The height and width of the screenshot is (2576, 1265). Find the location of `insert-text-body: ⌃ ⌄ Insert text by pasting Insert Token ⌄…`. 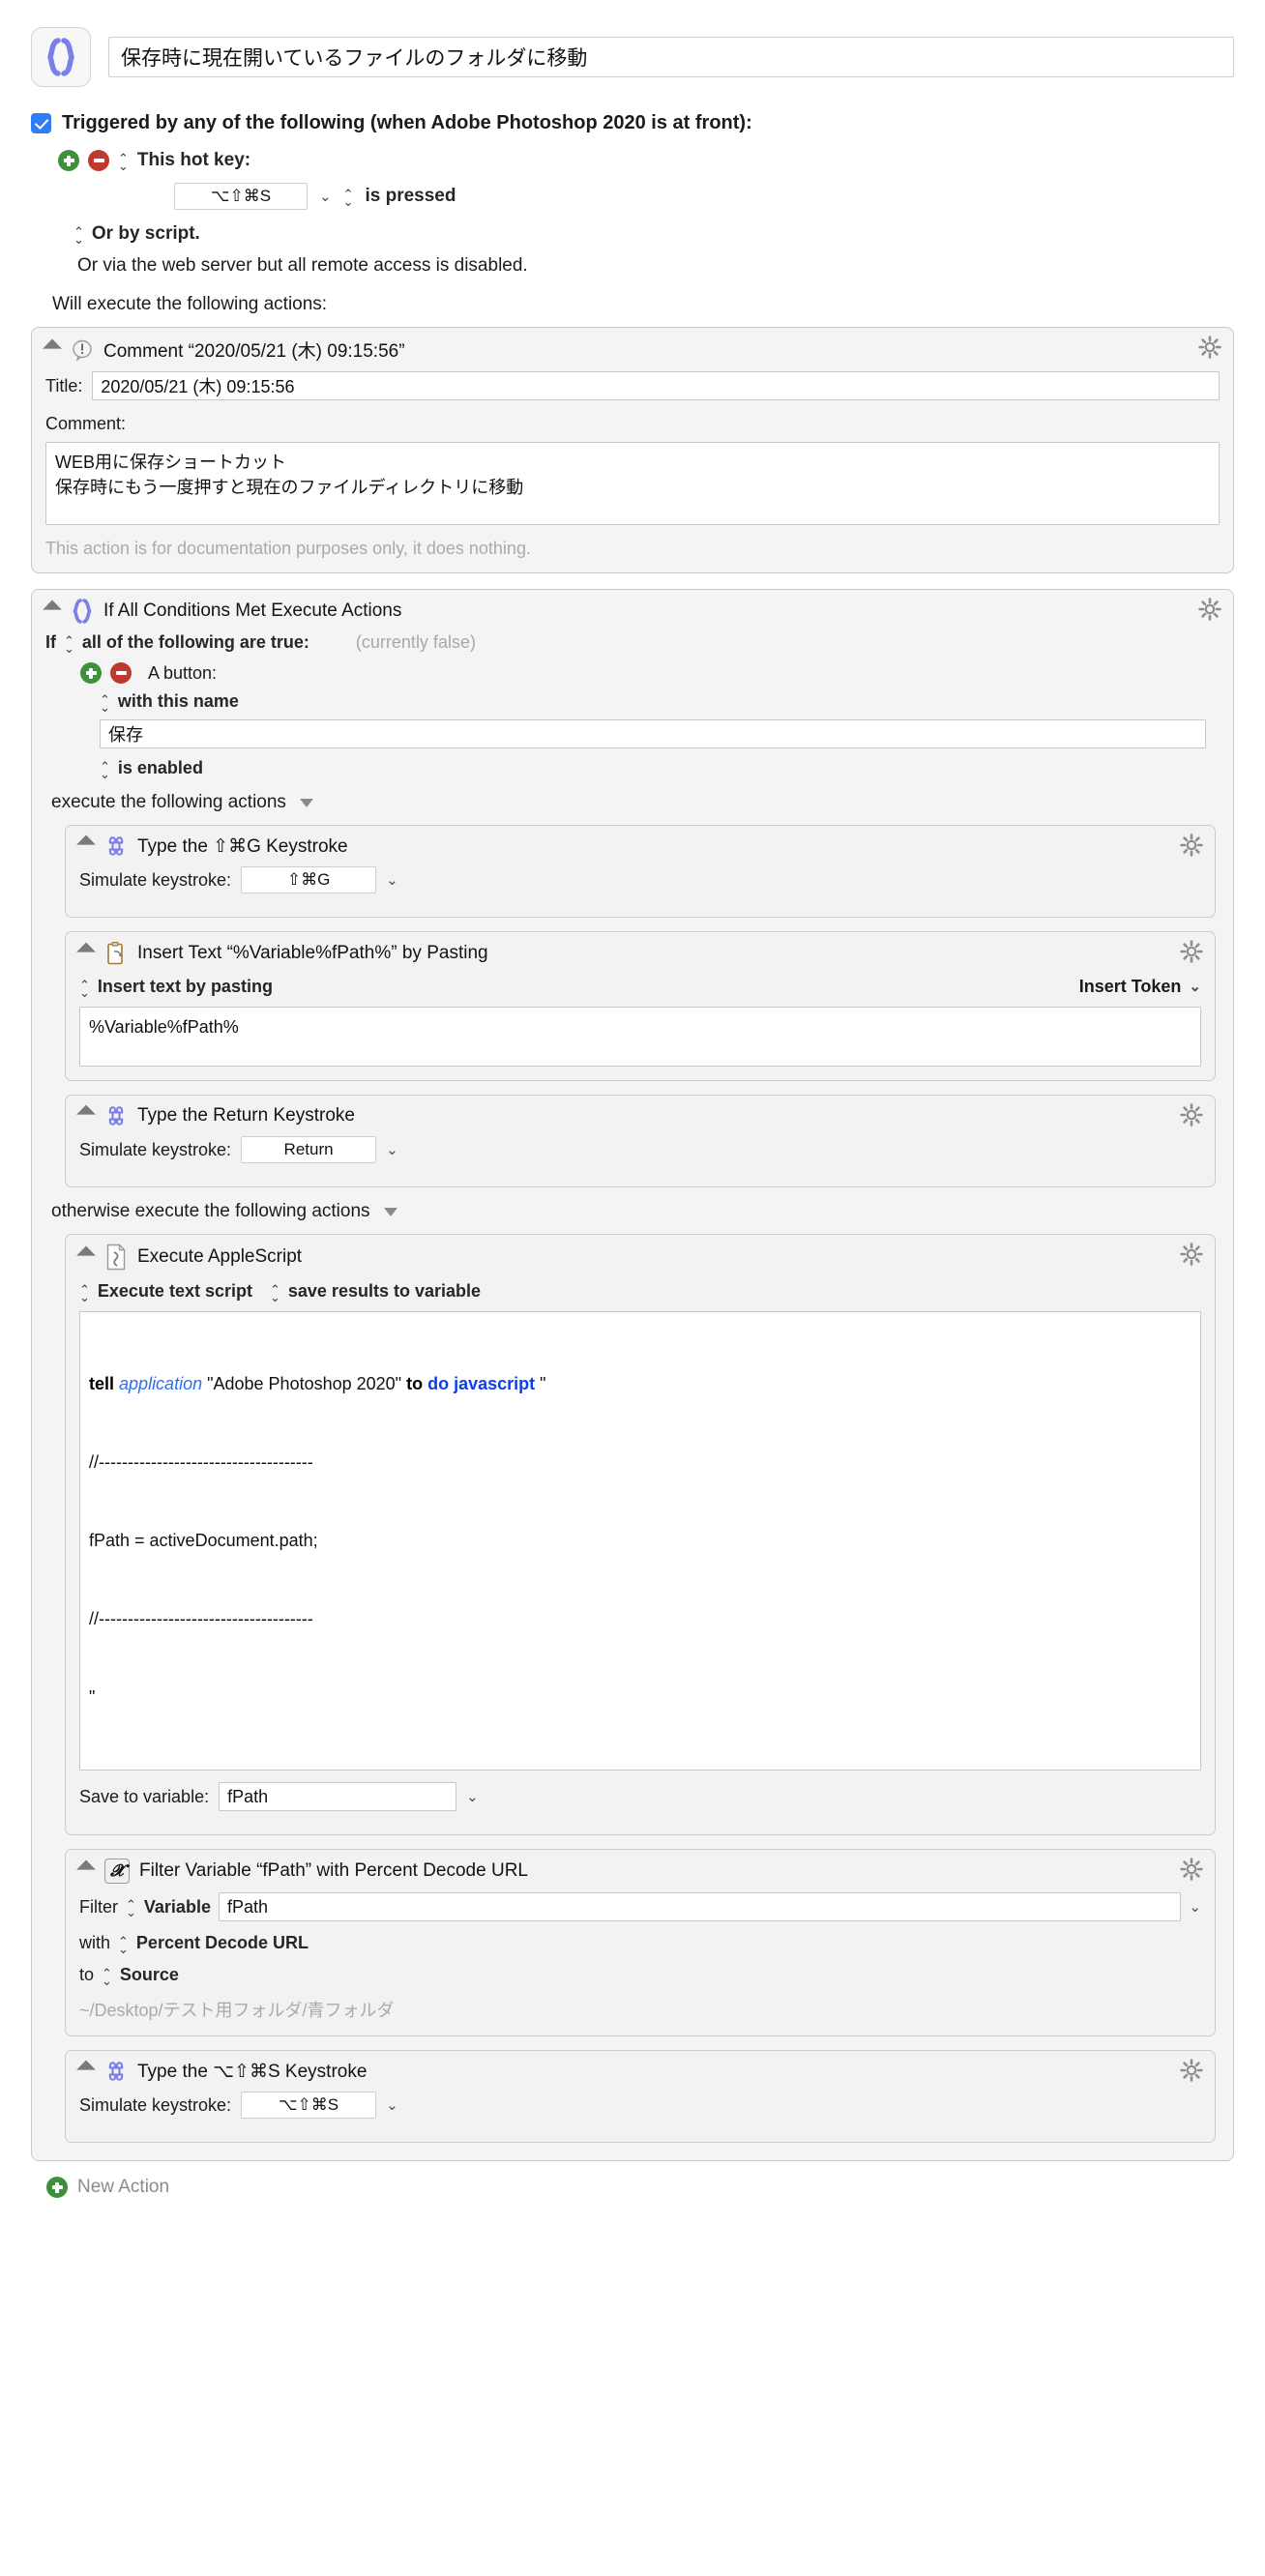

insert-text-body: ⌃ ⌄ Insert text by pasting Insert Token ⌄… is located at coordinates (640, 1026).